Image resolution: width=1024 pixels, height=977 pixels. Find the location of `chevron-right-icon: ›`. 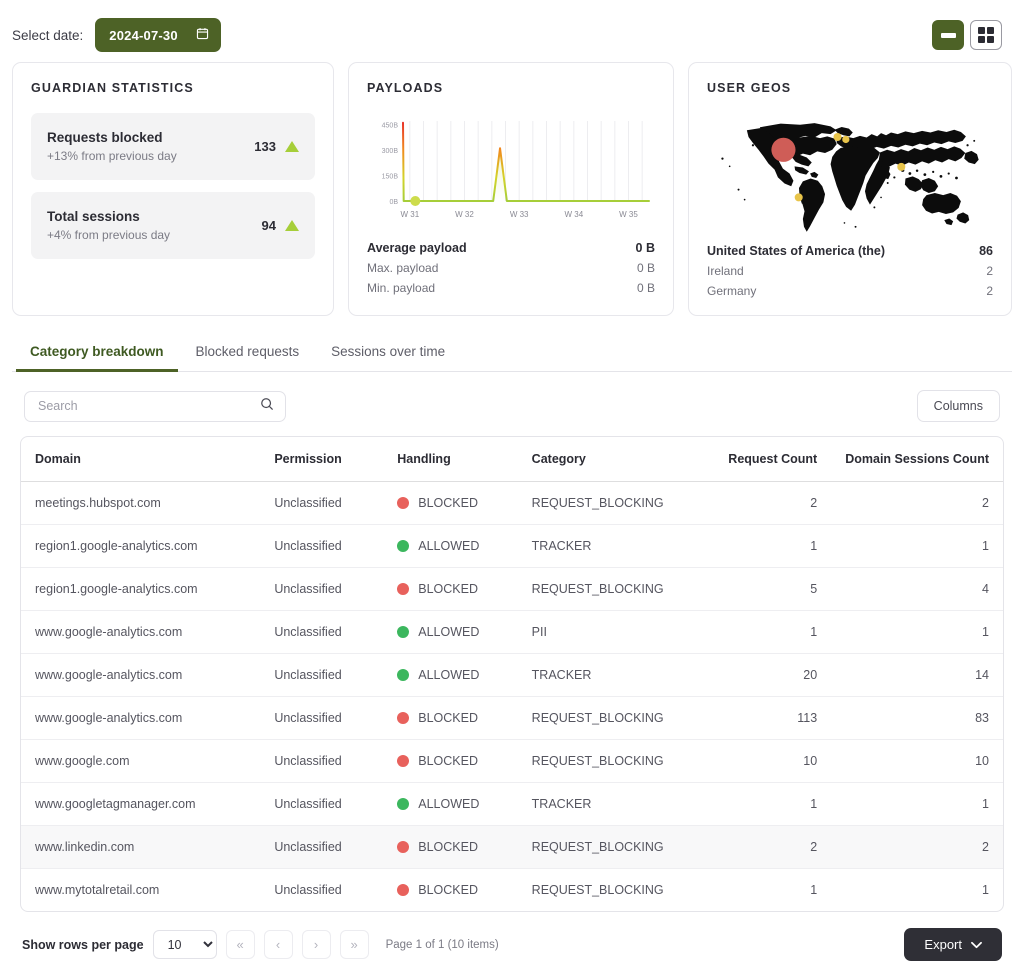

chevron-right-icon: › is located at coordinates (316, 944).